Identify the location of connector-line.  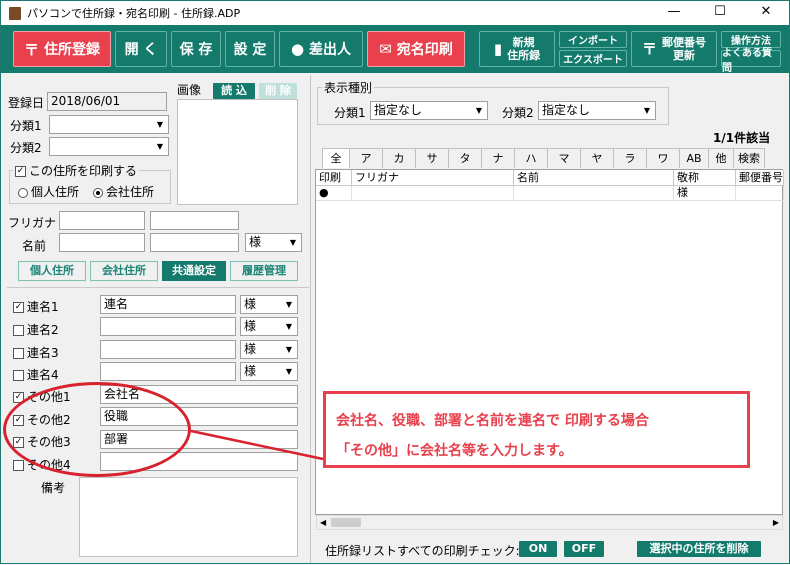
(257, 445).